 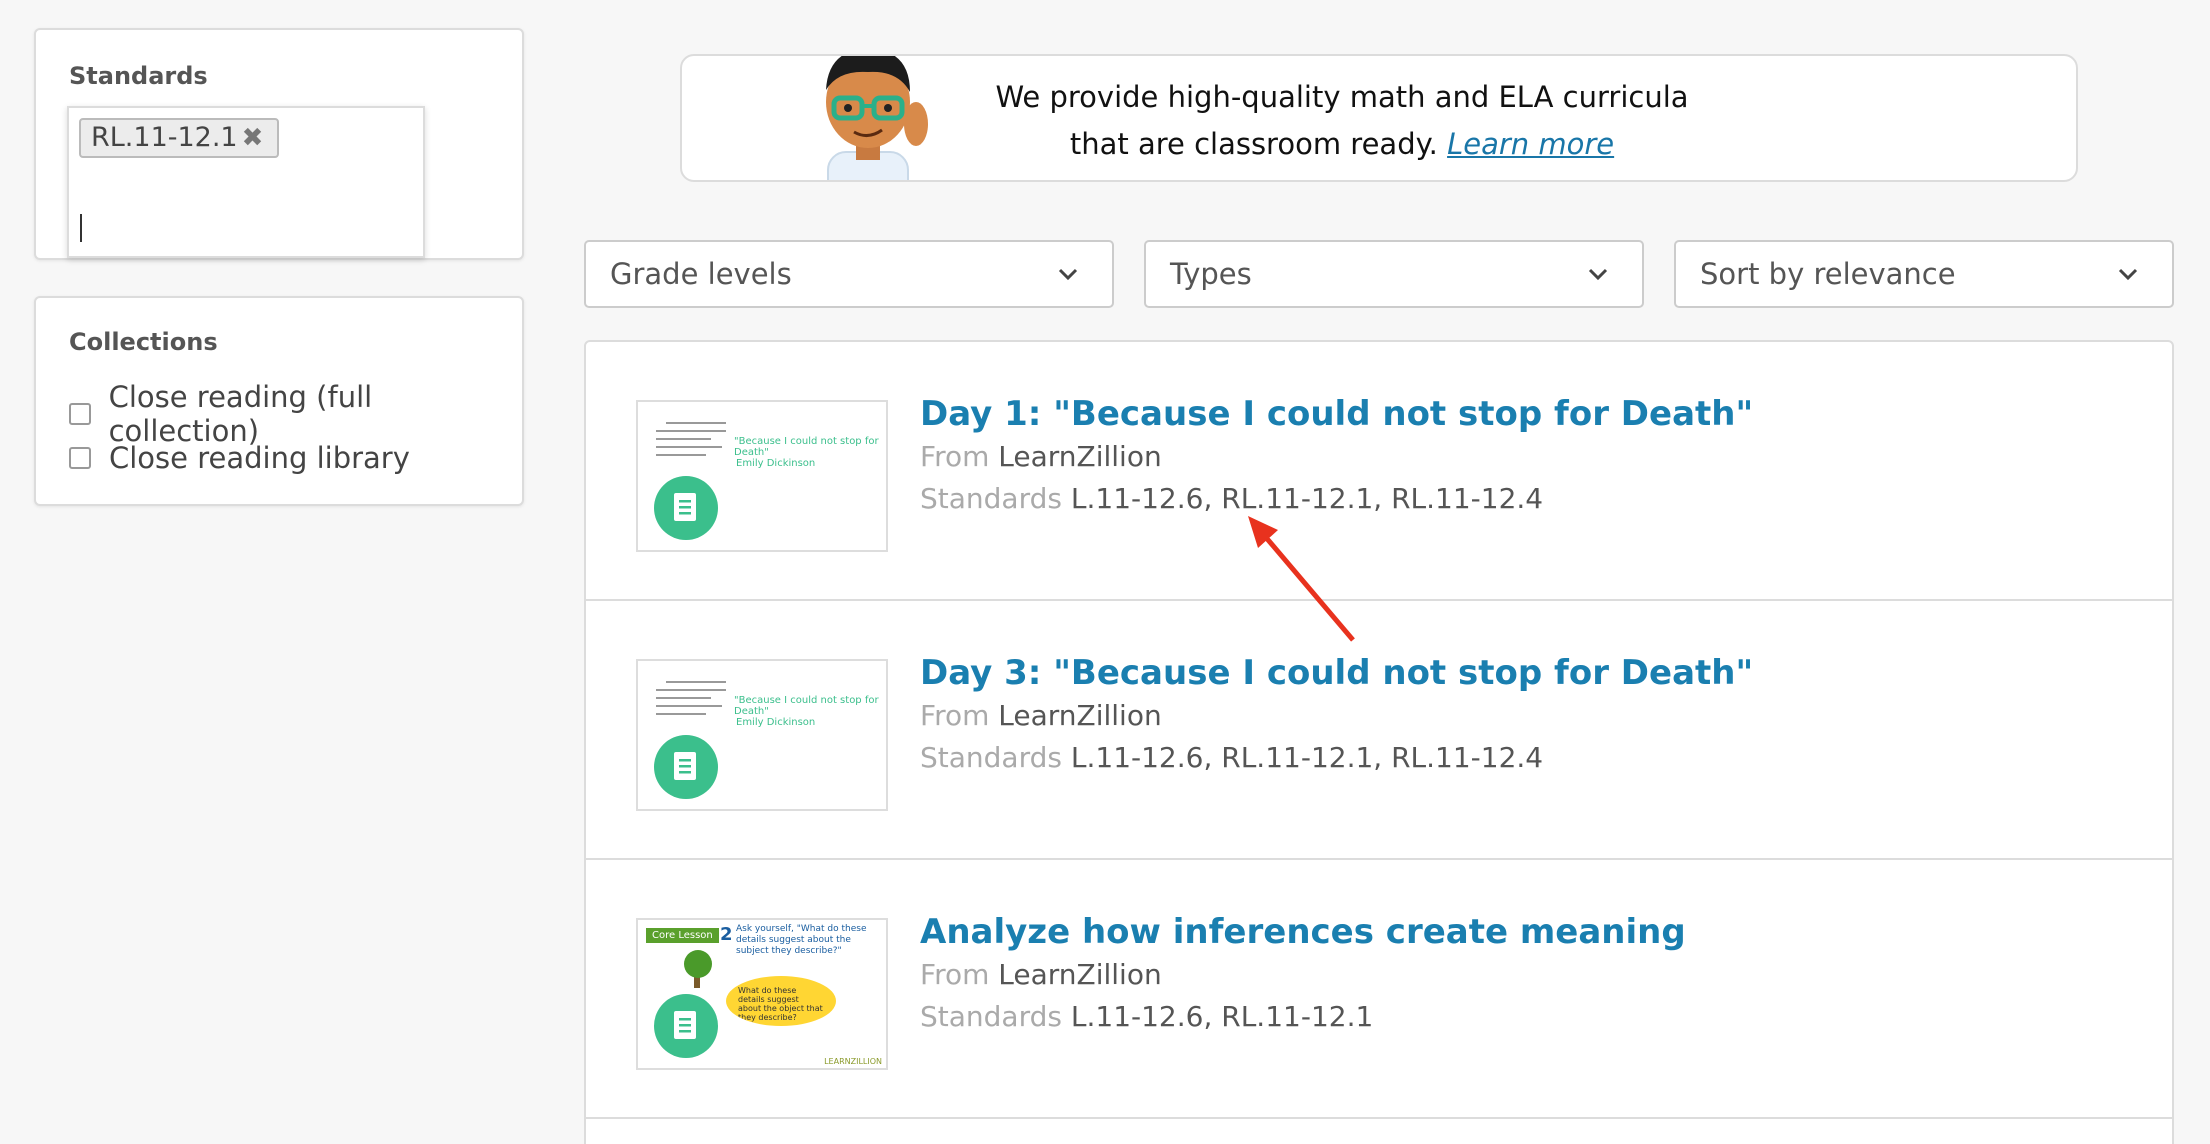 I want to click on annotation-arrow, so click(x=1301, y=579).